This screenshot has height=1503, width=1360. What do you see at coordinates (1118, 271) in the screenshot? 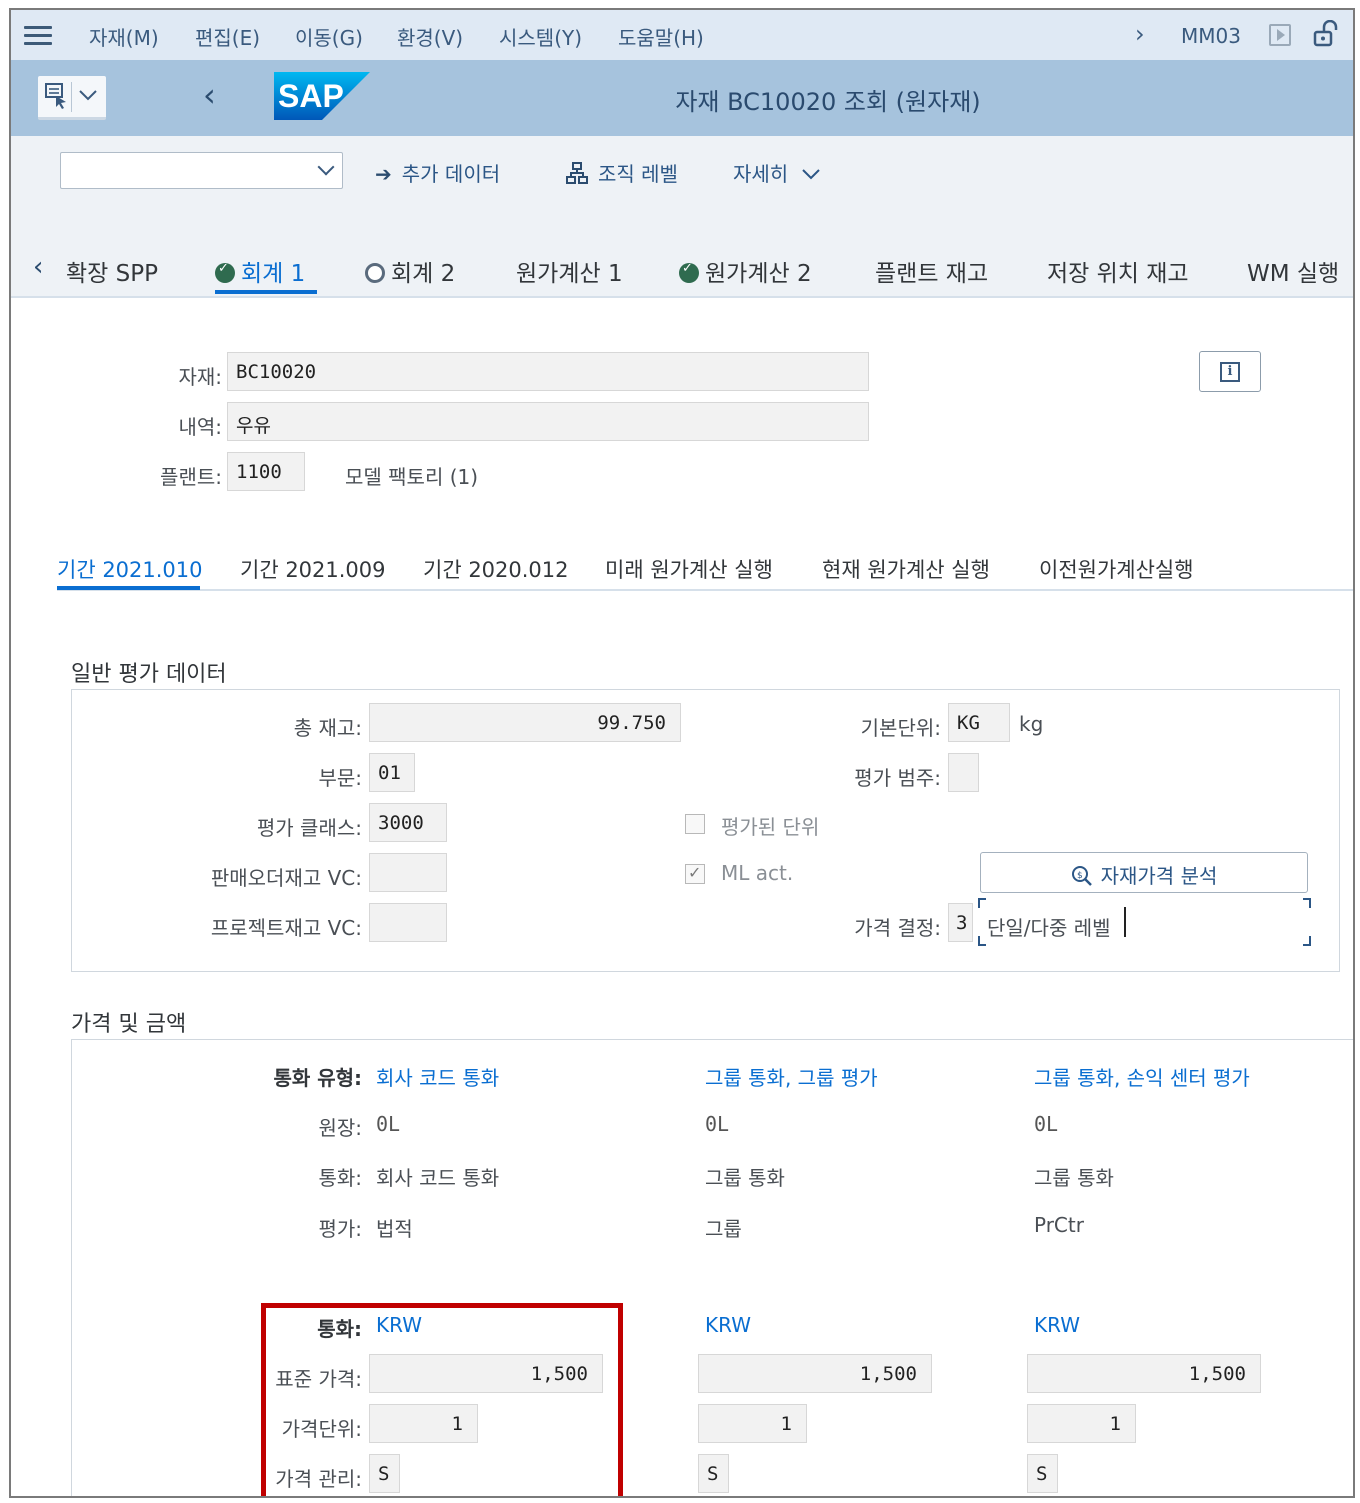
I see `tab-storage-location-stock: 저장 위치 재고` at bounding box center [1118, 271].